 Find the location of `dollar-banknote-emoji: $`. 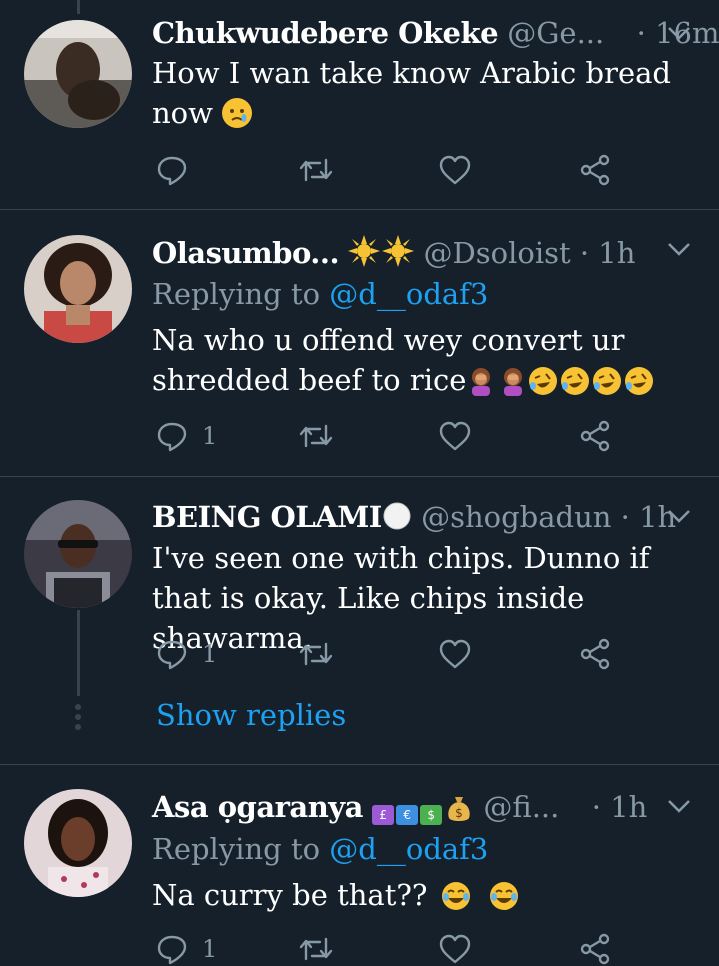

dollar-banknote-emoji: $ is located at coordinates (431, 815).